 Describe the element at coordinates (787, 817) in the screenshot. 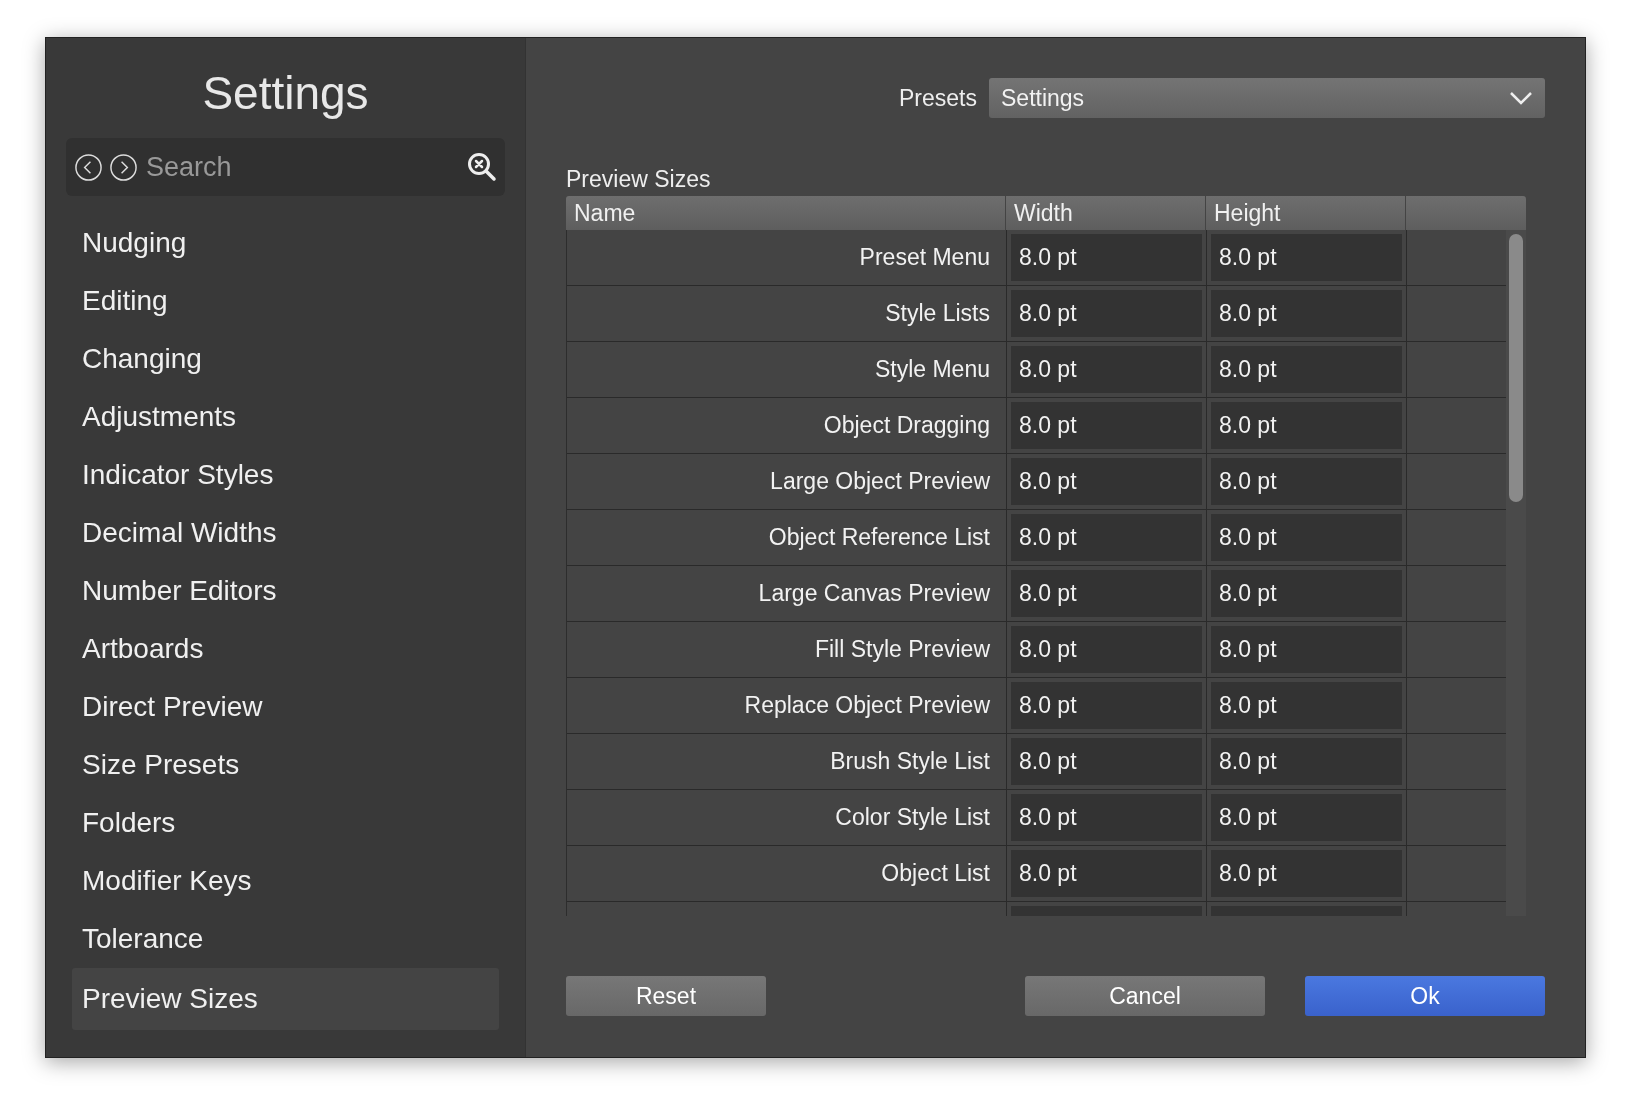

I see `table-cell: Color Style List` at that location.